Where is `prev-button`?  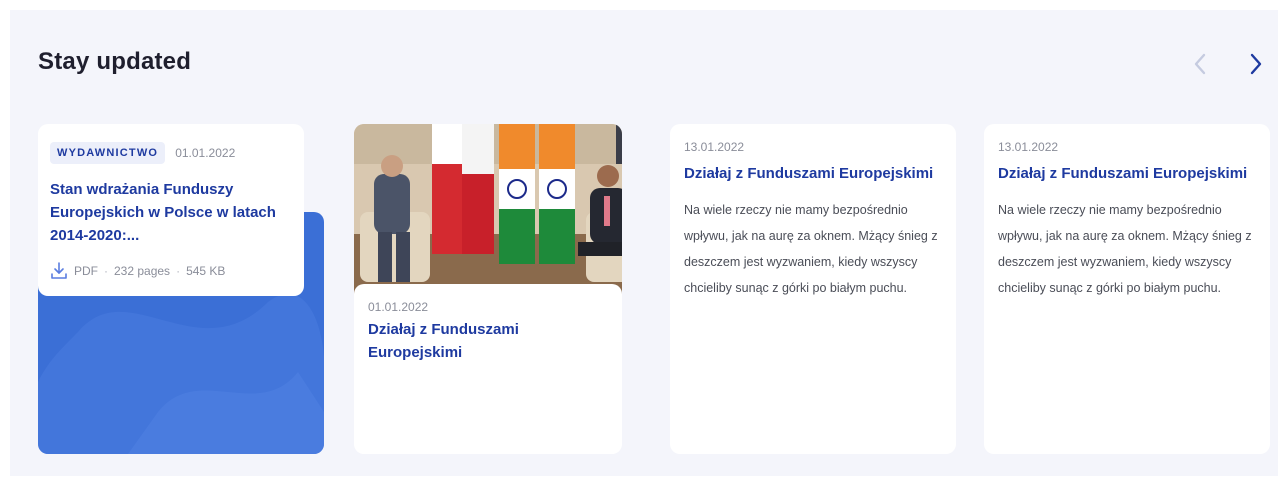 prev-button is located at coordinates (1200, 64).